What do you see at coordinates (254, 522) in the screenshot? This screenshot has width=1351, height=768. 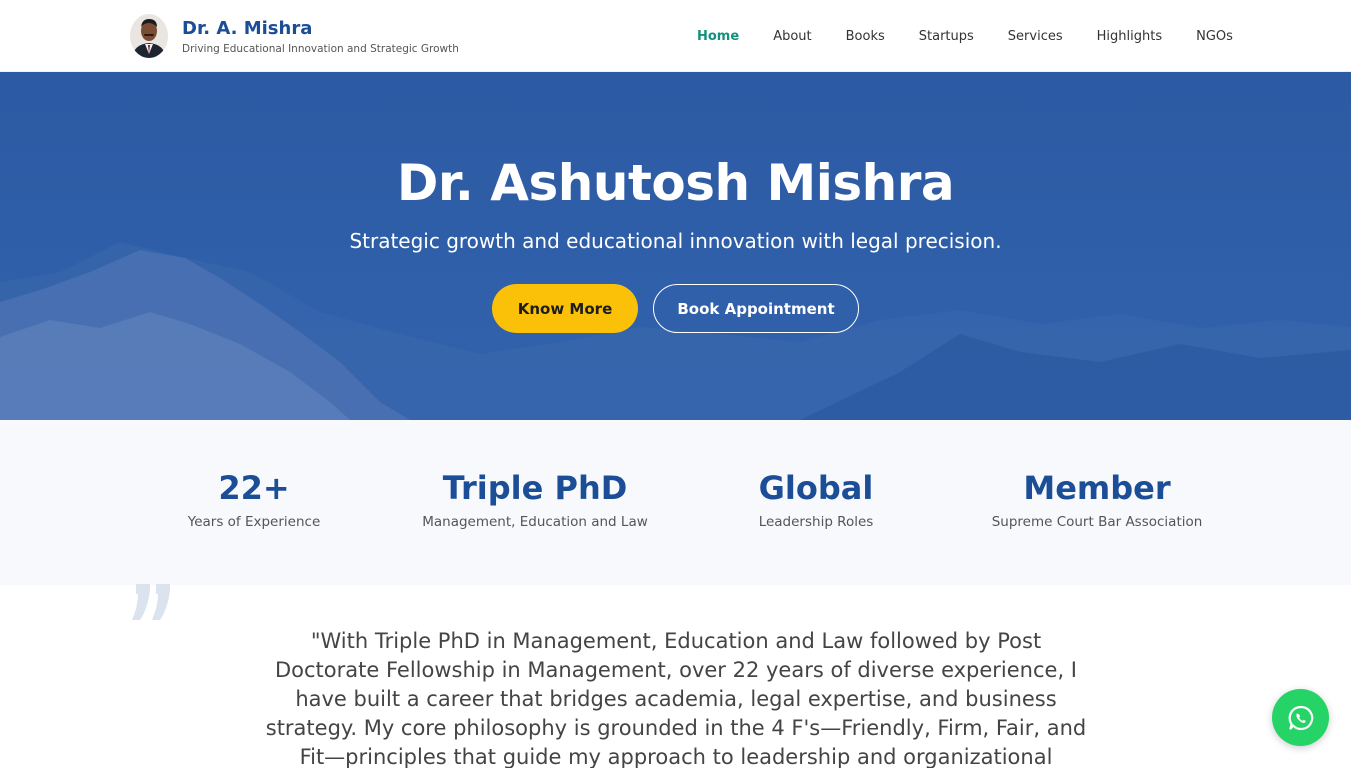 I see `stat-label: Years of Experience` at bounding box center [254, 522].